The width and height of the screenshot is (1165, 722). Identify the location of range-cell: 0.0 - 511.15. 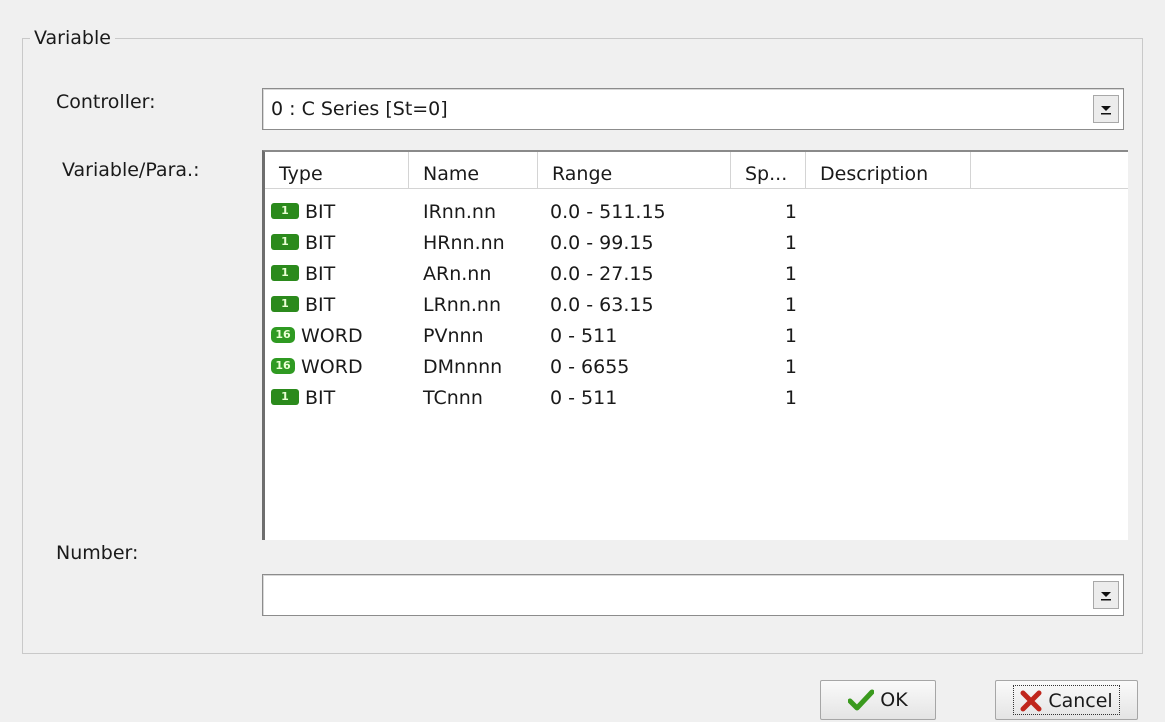
(608, 212).